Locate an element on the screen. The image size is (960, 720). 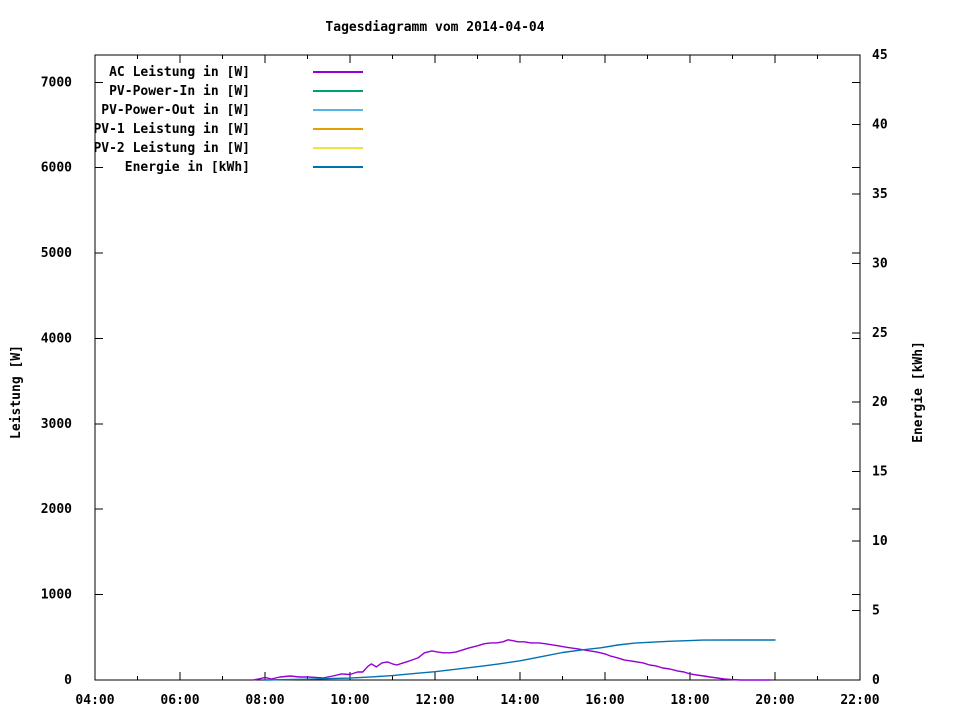
y-right-tick-label: 20 is located at coordinates (880, 402).